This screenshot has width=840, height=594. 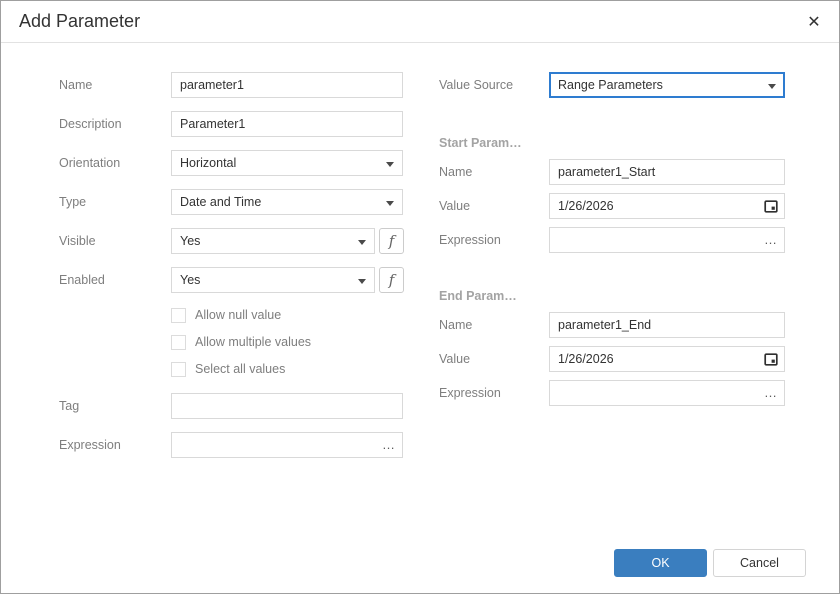 What do you see at coordinates (77, 241) in the screenshot?
I see `visible-label: Visible` at bounding box center [77, 241].